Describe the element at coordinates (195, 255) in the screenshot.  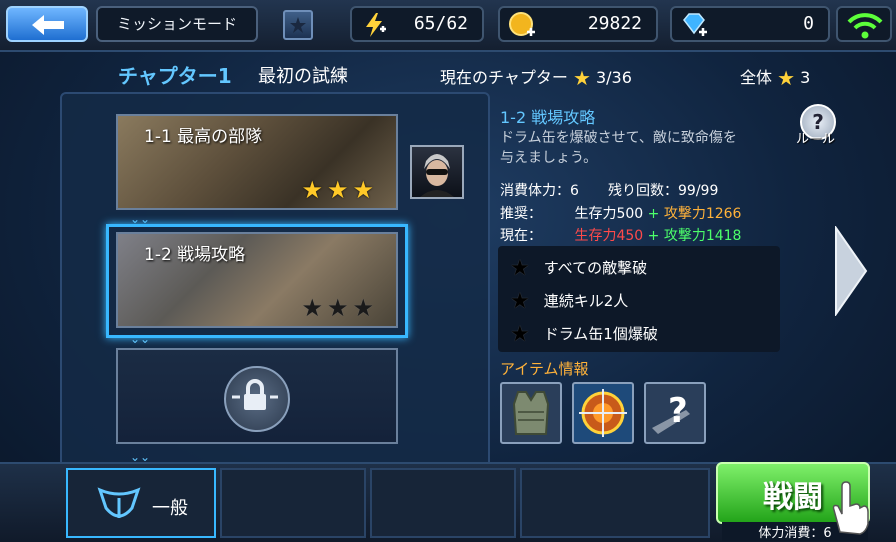
I see `mission-title: 1-2 戦場攻略` at that location.